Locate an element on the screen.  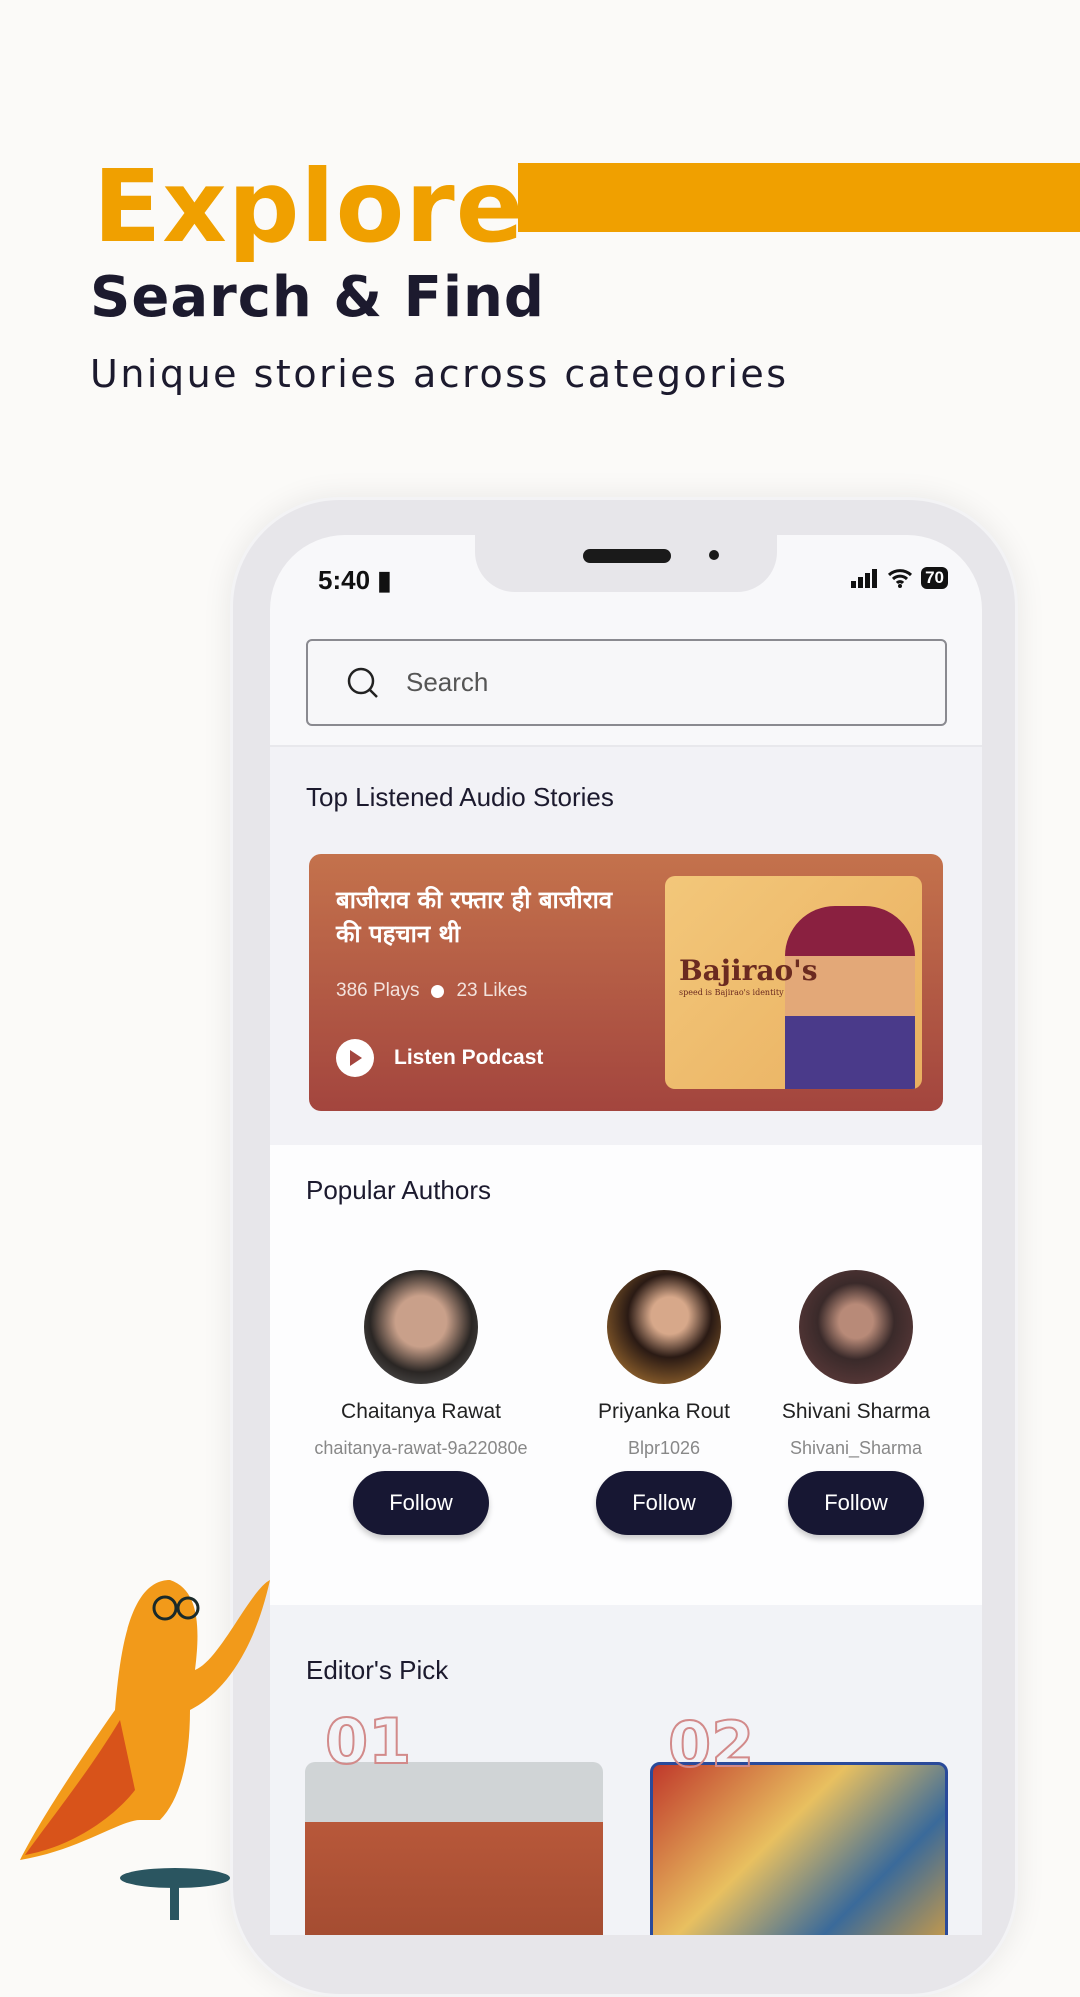
story-stats: 386 Plays 23 Likes is located at coordinates (431, 991).